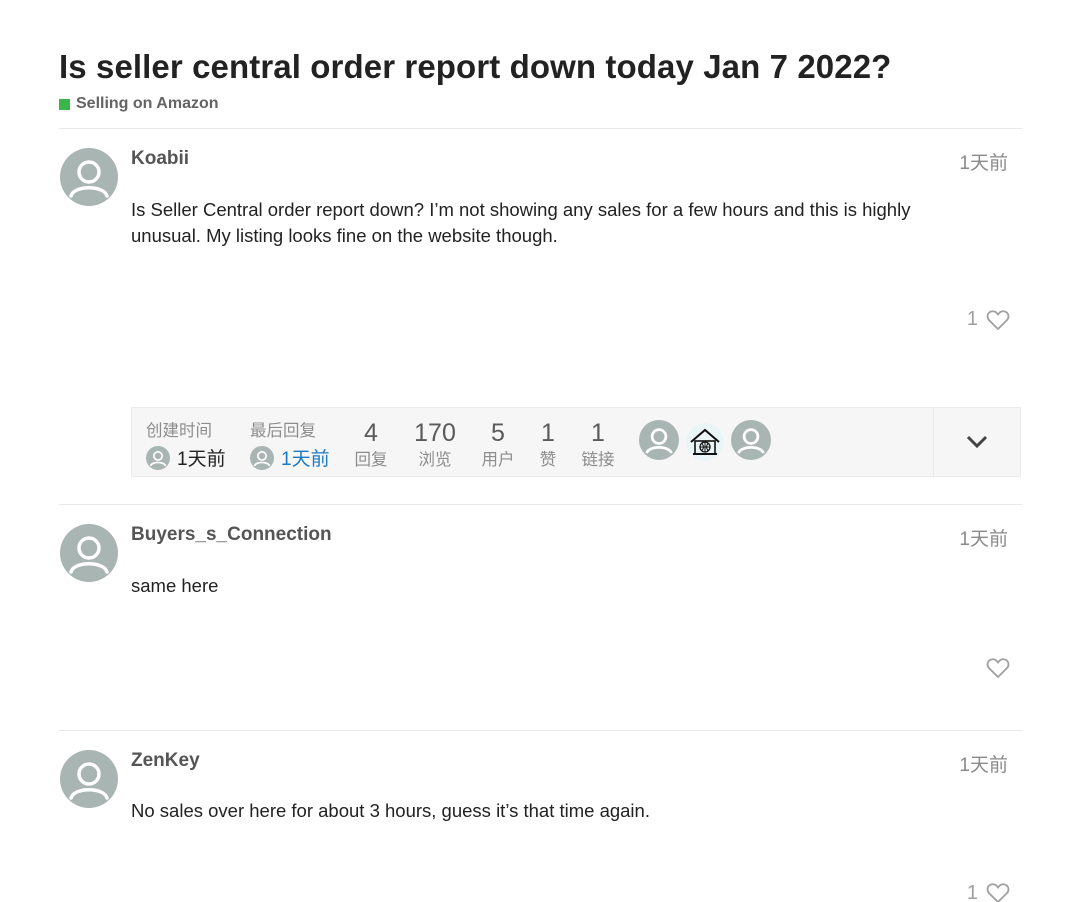 This screenshot has width=1080, height=902. I want to click on links-stat: 1 链接, so click(598, 443).